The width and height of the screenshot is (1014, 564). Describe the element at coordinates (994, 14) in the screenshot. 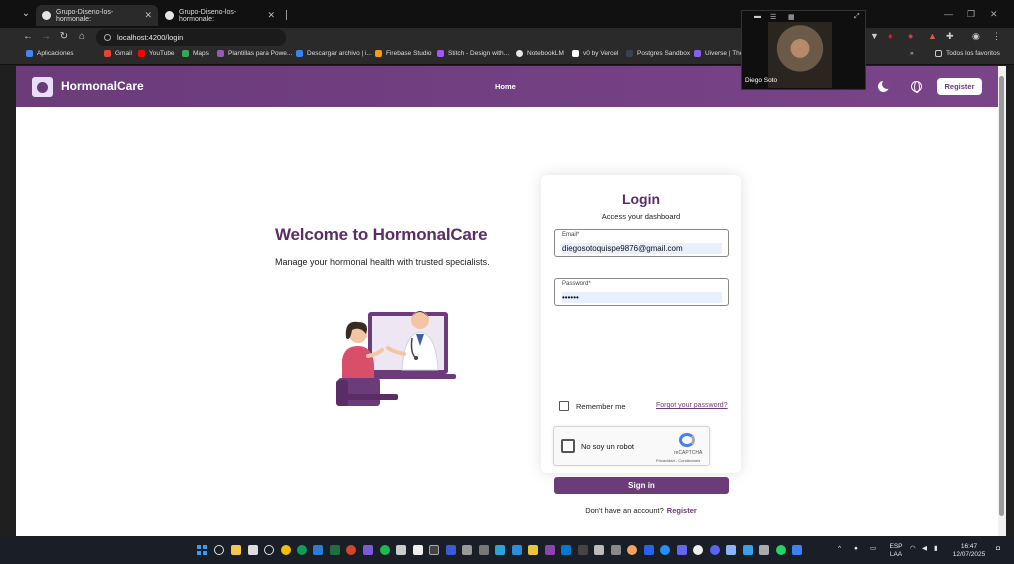

I see `close-window-icon: ✕` at that location.